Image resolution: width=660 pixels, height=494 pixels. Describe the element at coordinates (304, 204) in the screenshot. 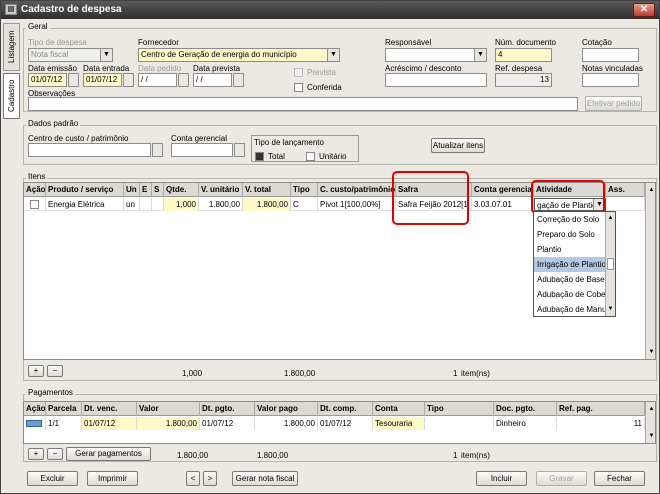

I see `cell-tipo: C` at that location.